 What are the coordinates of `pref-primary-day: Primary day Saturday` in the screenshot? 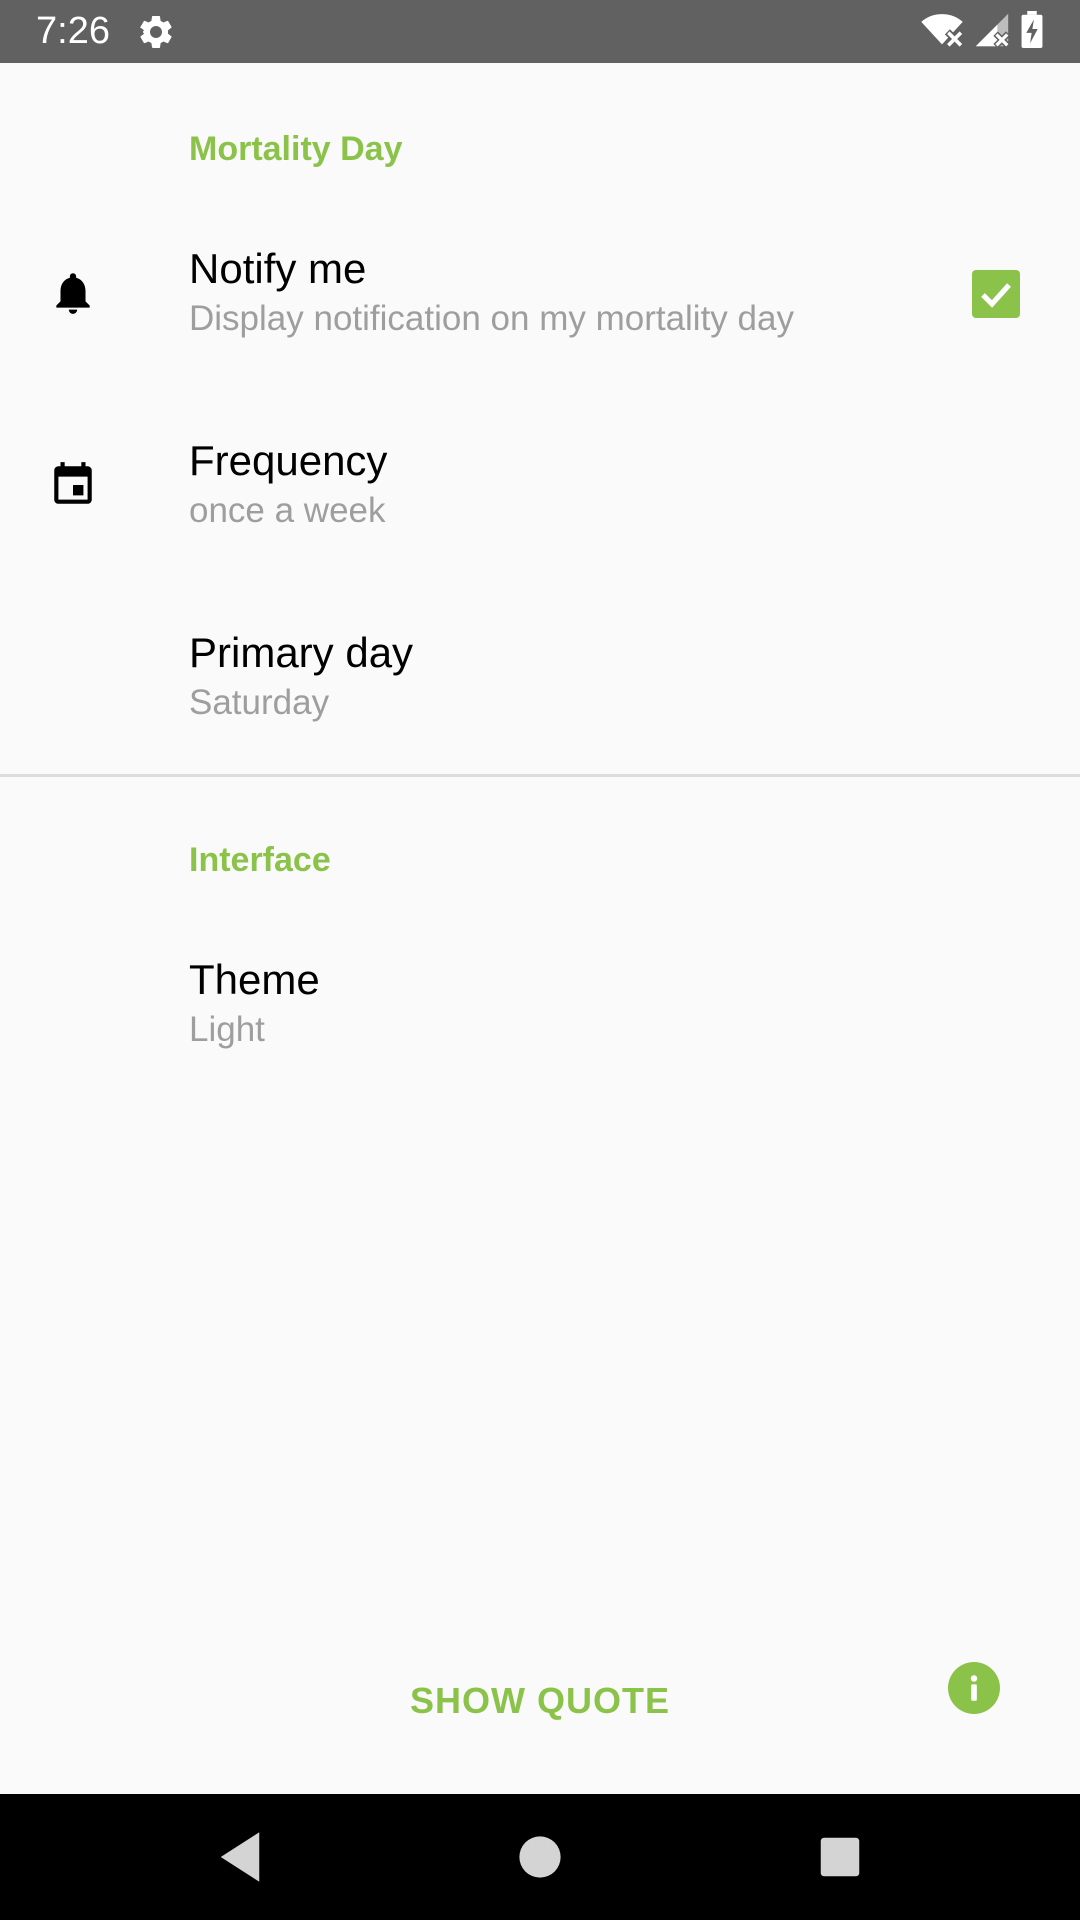 It's located at (540, 679).